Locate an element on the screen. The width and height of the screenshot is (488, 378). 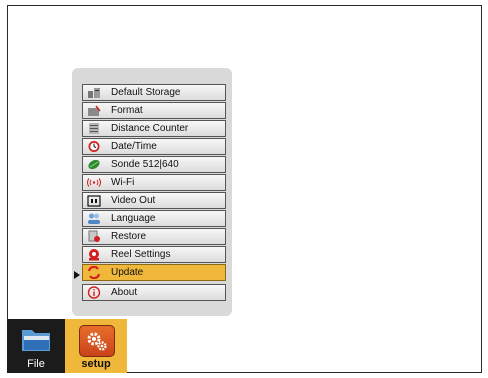
language-icon is located at coordinates (94, 218).